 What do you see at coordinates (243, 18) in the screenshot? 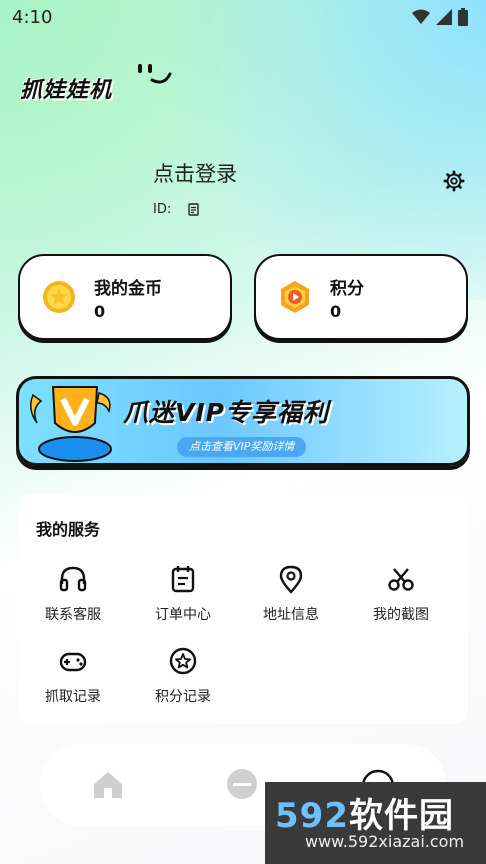
I see `status-bar: 4:10` at bounding box center [243, 18].